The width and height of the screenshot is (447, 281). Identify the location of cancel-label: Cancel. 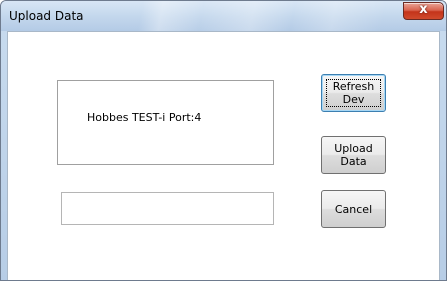
(353, 209).